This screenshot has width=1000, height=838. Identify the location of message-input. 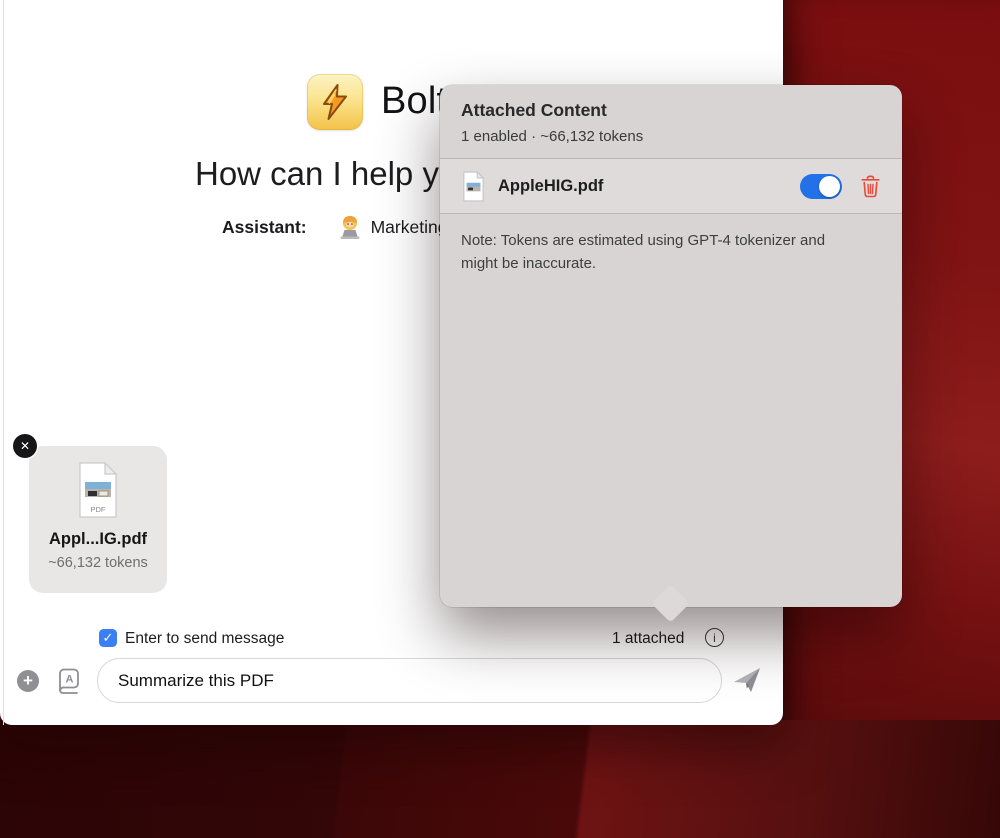
(409, 680).